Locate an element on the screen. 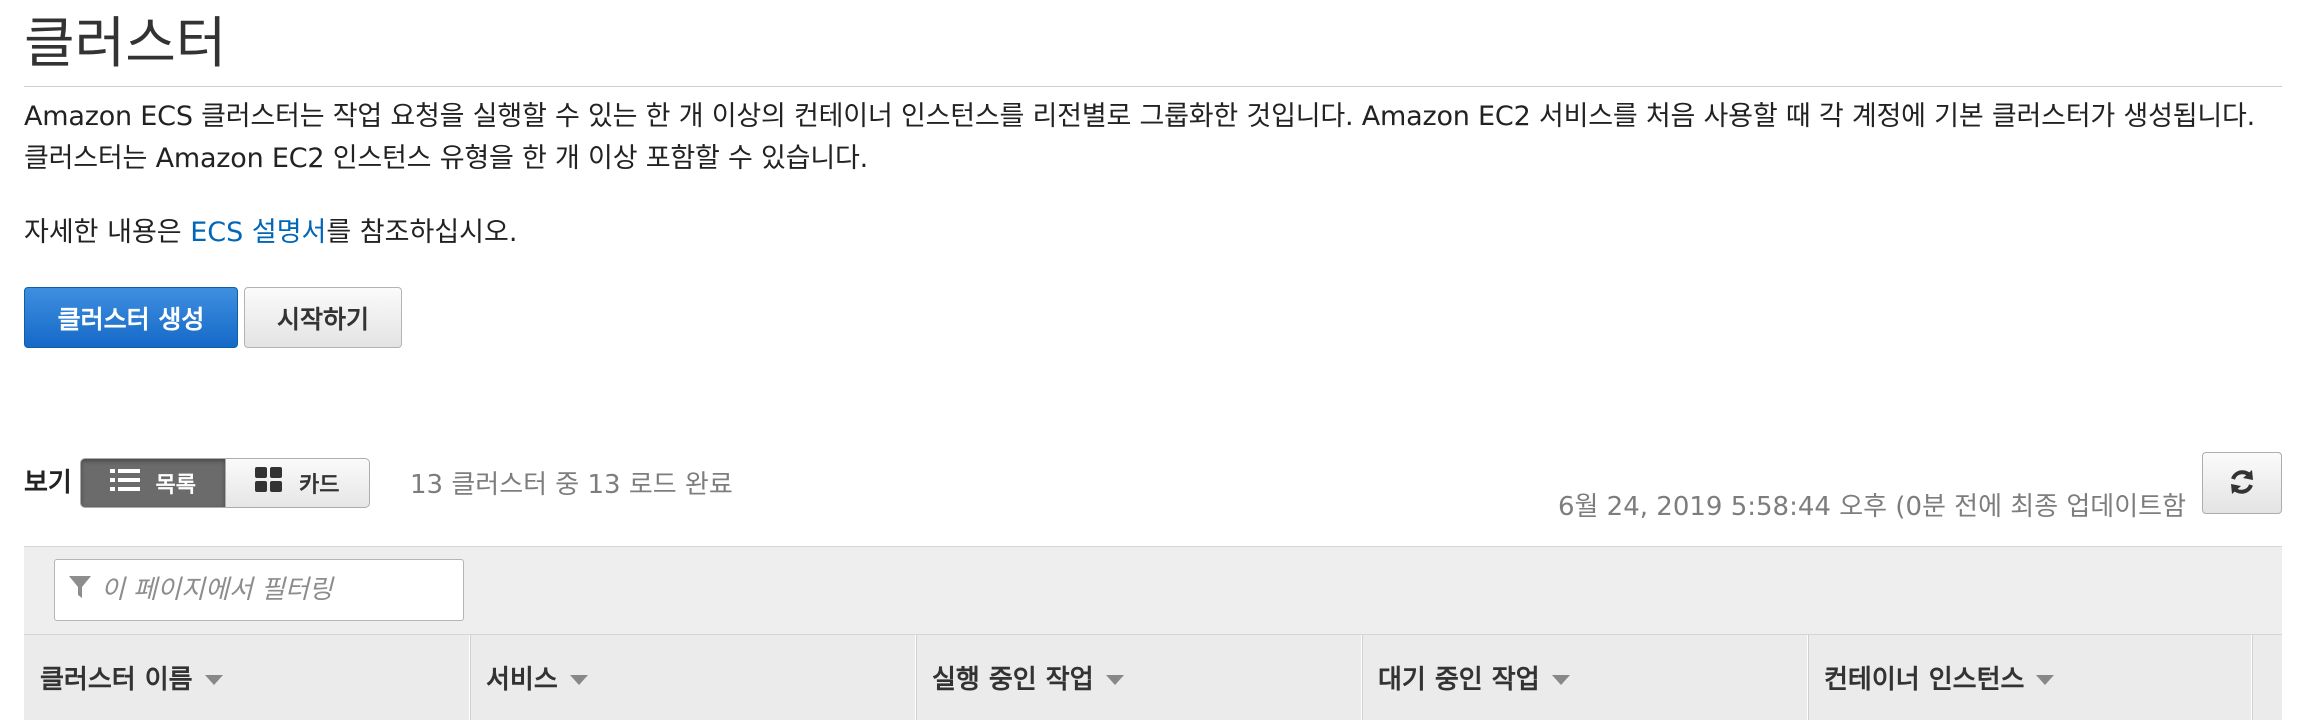  grid-icon is located at coordinates (269, 483).